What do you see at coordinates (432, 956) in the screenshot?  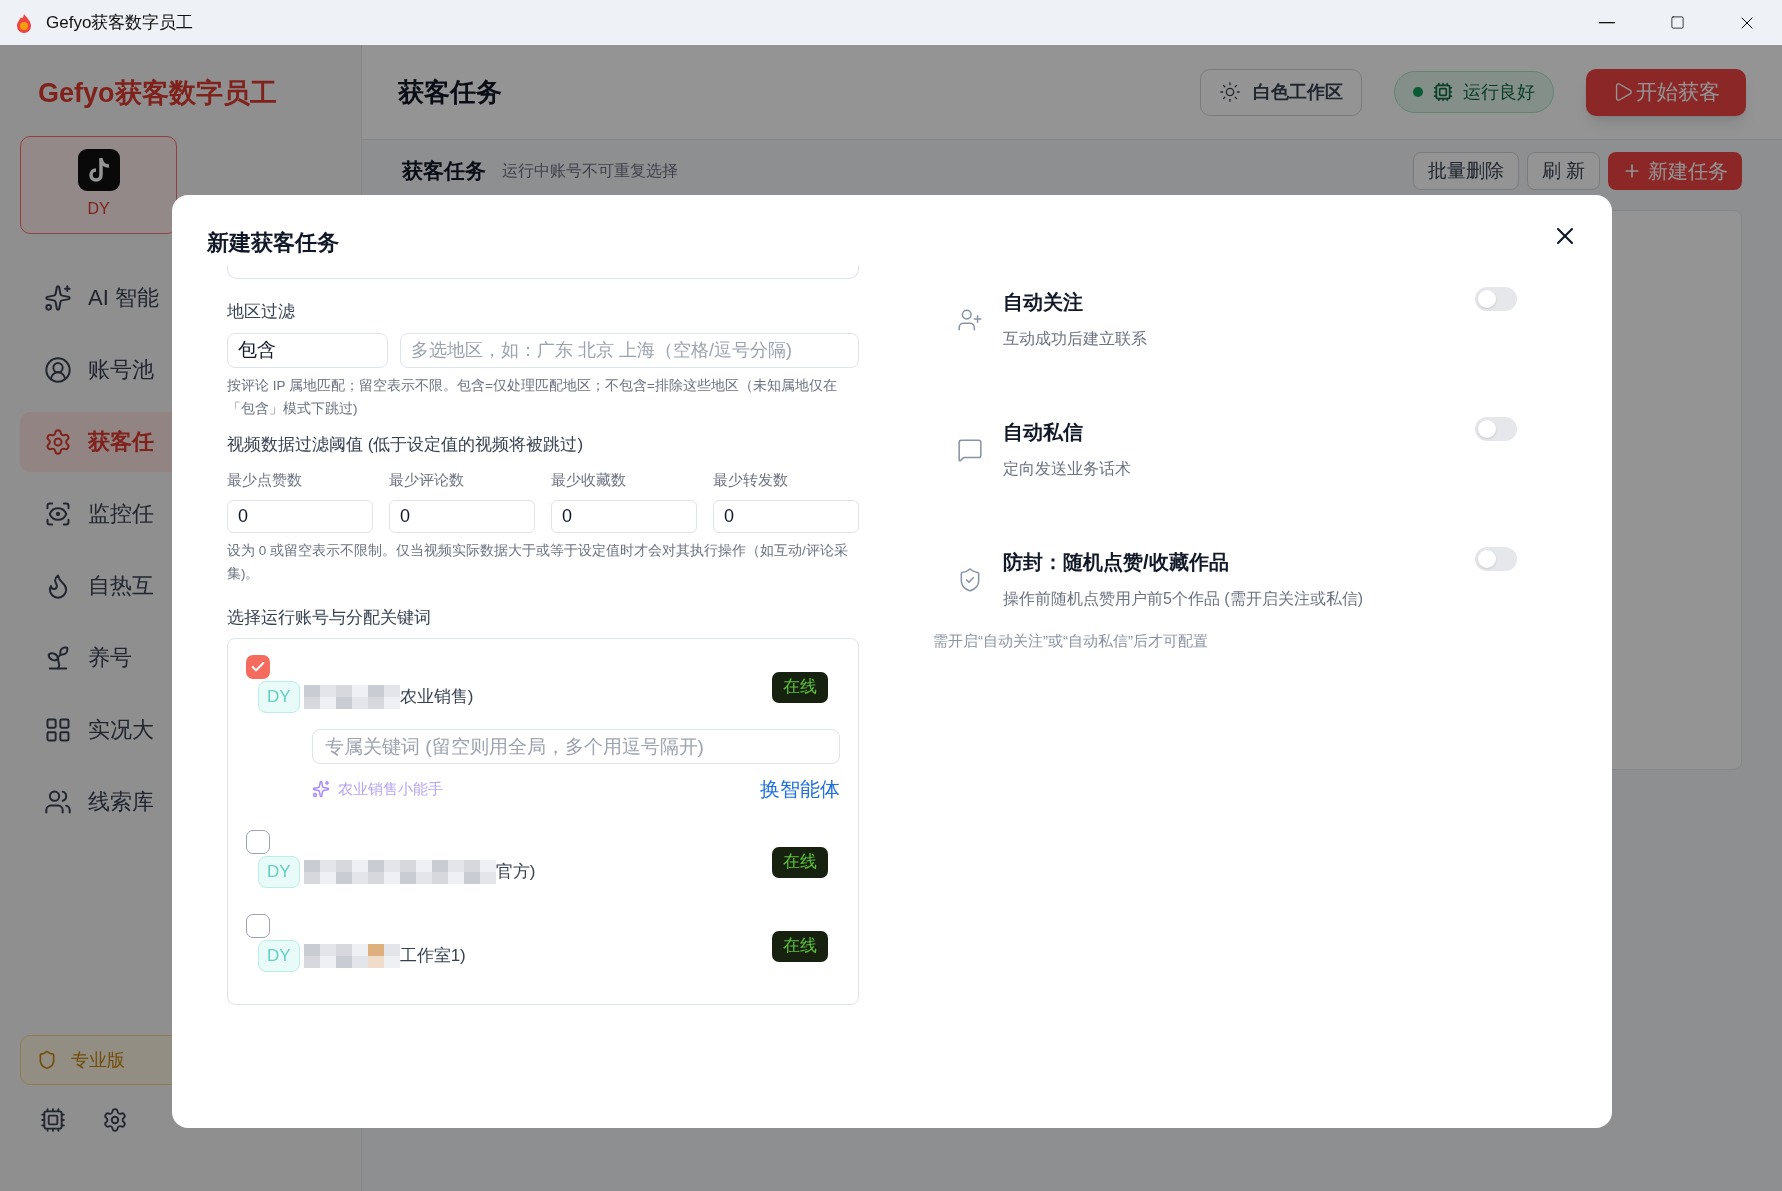 I see `account-name: 工作室1)` at bounding box center [432, 956].